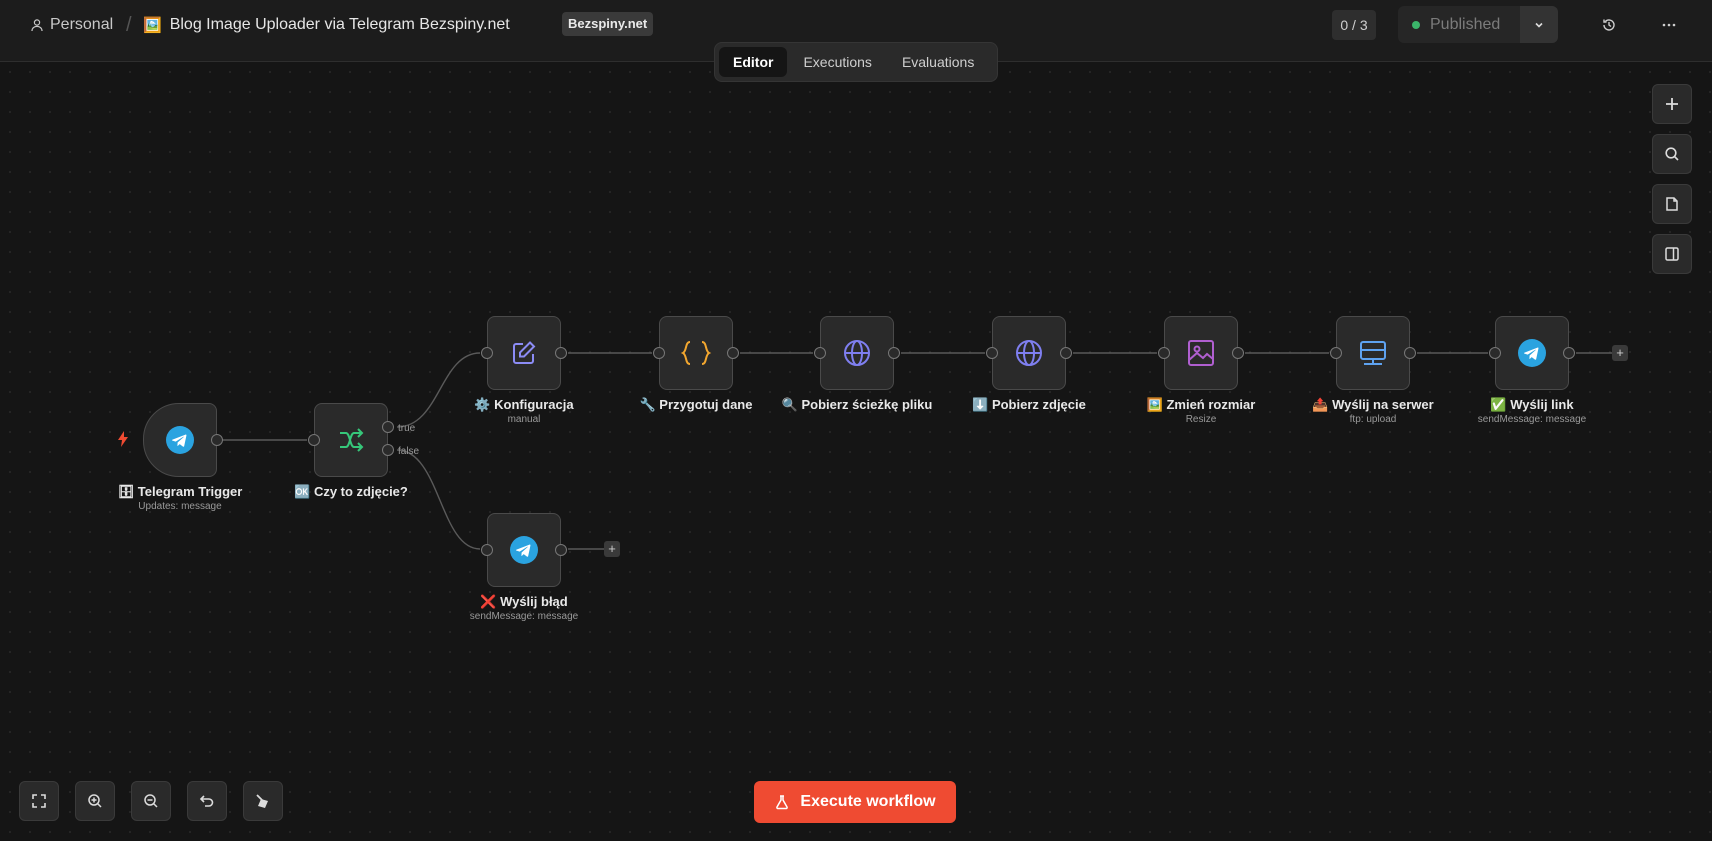  I want to click on node-label: ✅ Wyślij link, so click(1532, 404).